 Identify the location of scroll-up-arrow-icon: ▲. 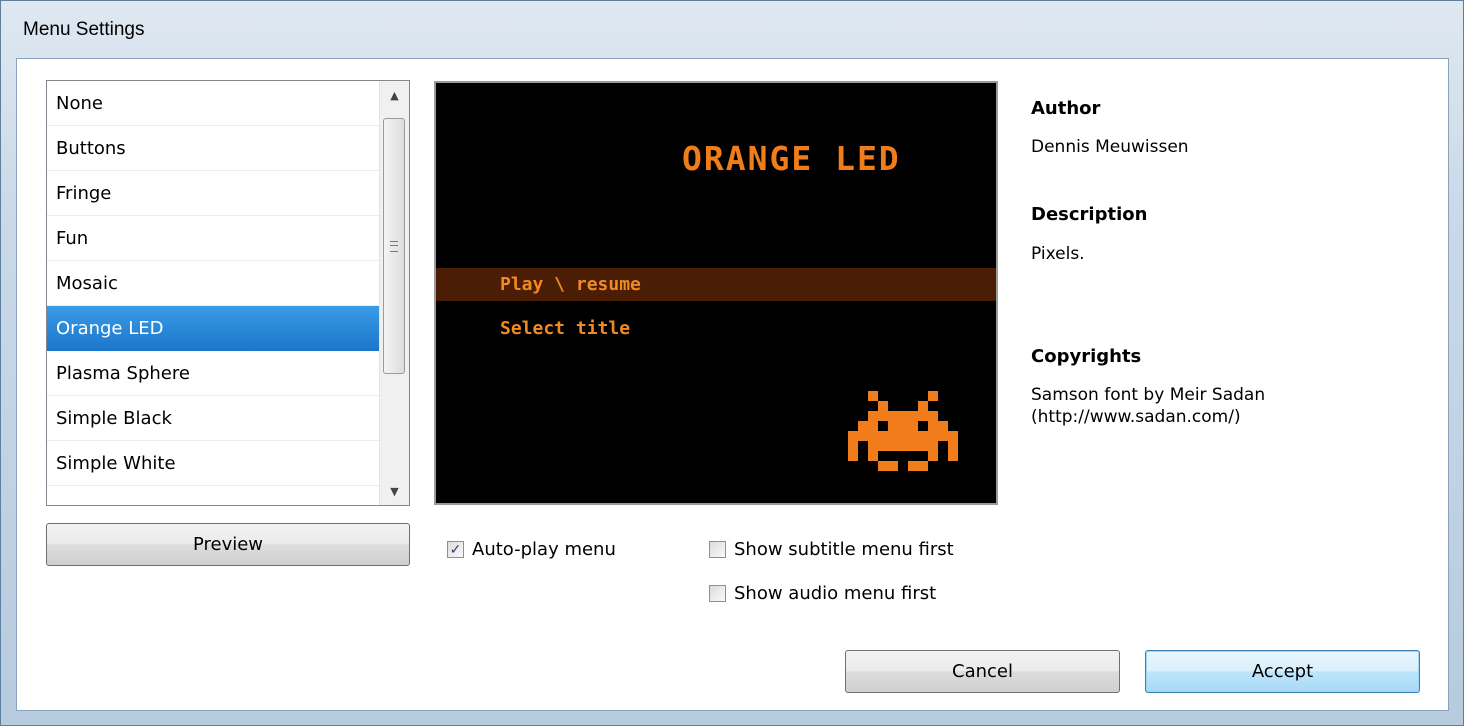
(394, 95).